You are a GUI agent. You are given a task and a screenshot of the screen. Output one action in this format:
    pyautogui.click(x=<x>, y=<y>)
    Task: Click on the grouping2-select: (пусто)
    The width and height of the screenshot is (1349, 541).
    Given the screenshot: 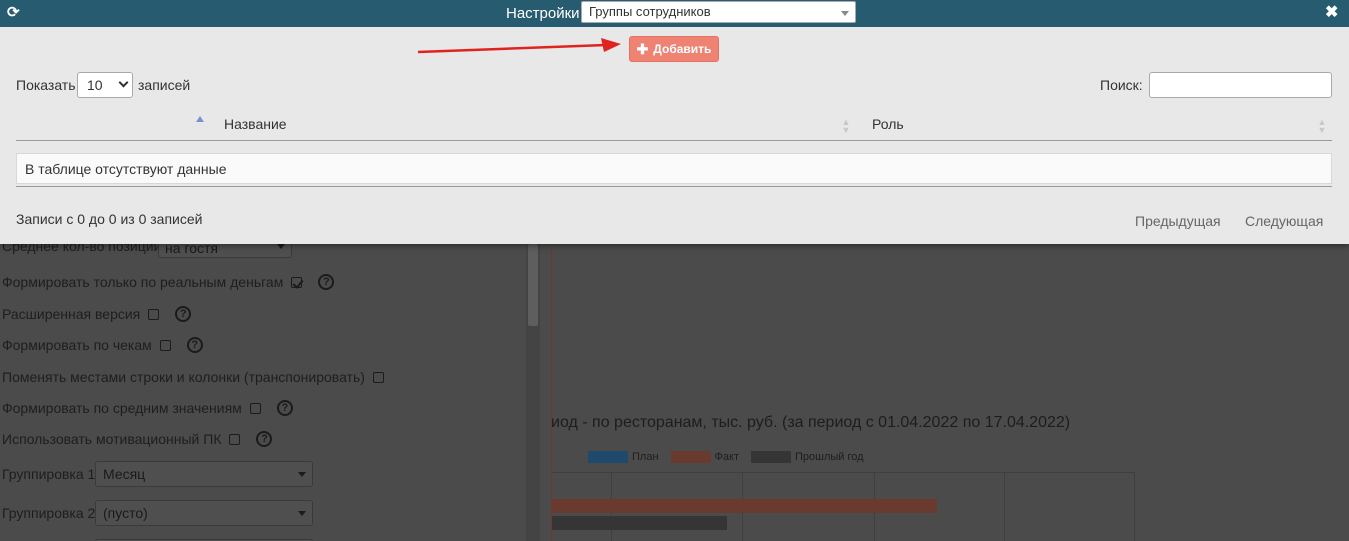 What is the action you would take?
    pyautogui.click(x=204, y=513)
    